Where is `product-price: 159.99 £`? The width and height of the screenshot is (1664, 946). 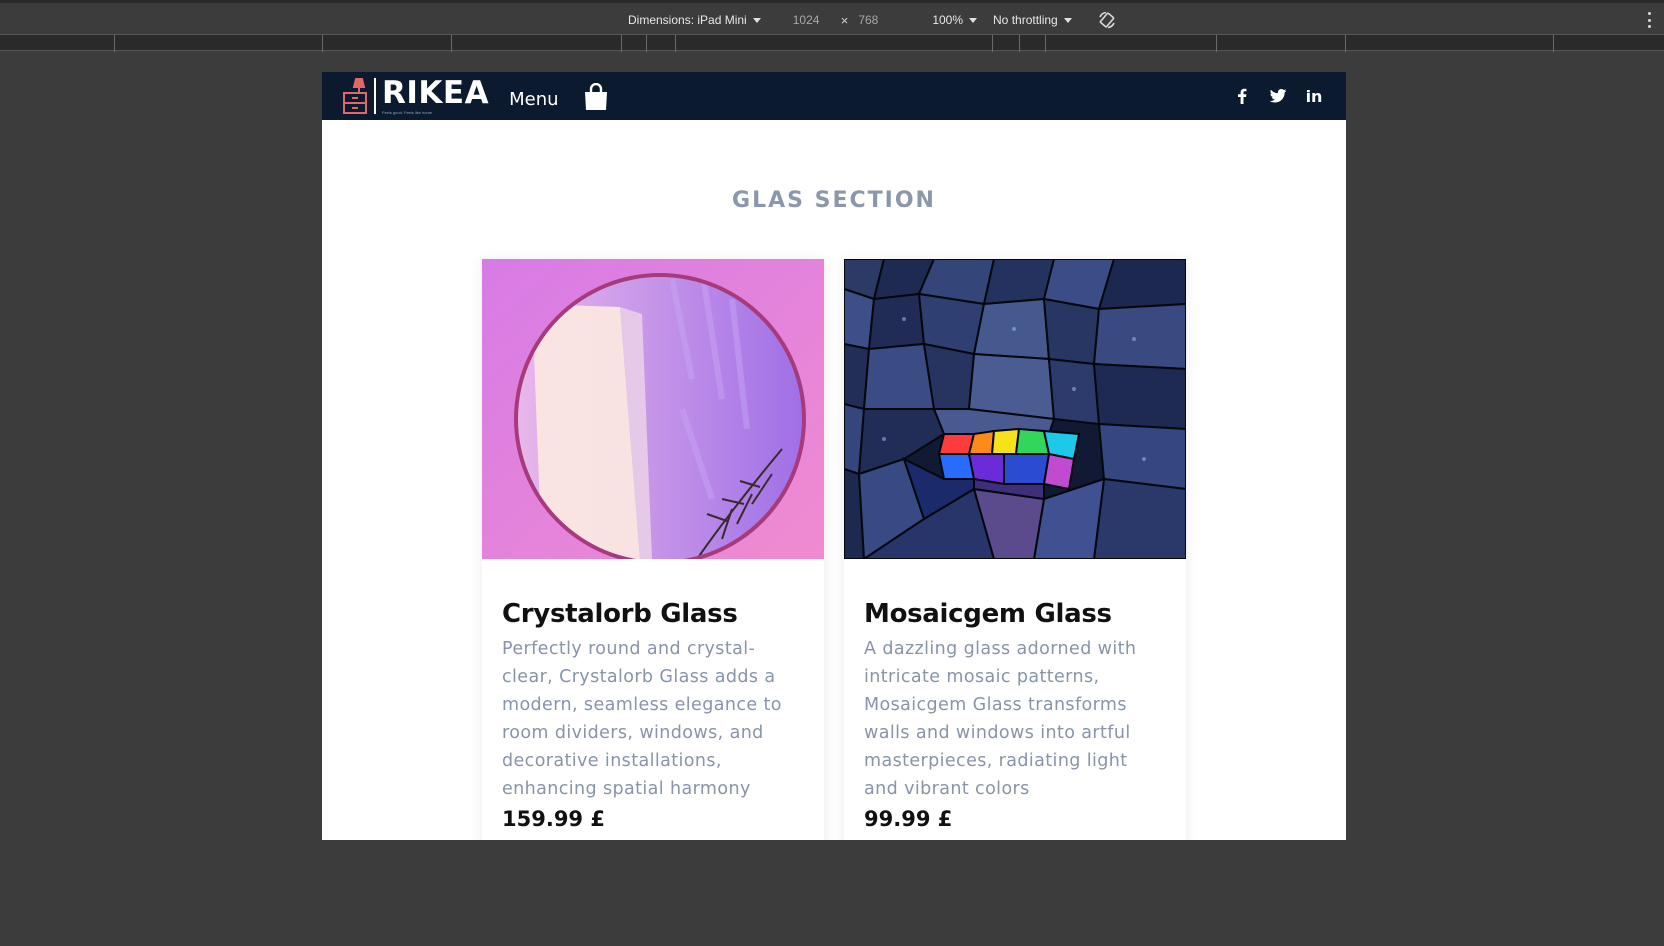
product-price: 159.99 £ is located at coordinates (553, 819).